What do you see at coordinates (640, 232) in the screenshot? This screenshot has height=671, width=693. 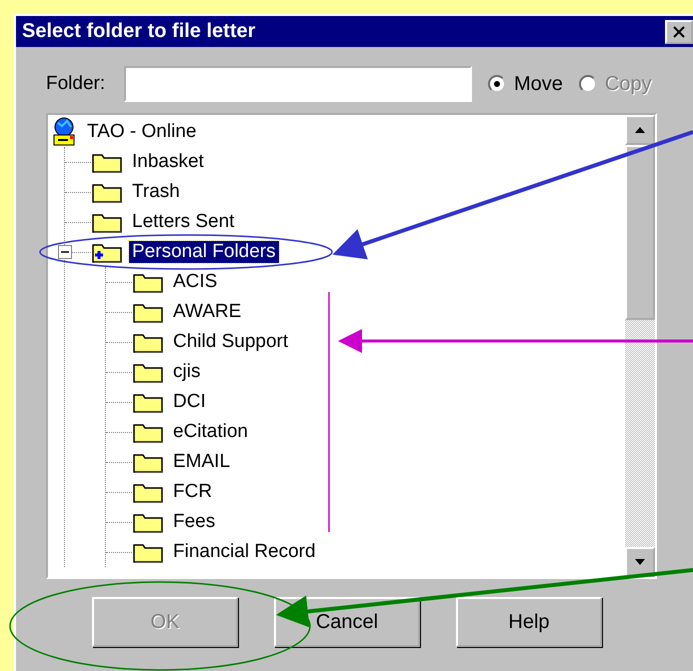 I see `scroll-thumb` at bounding box center [640, 232].